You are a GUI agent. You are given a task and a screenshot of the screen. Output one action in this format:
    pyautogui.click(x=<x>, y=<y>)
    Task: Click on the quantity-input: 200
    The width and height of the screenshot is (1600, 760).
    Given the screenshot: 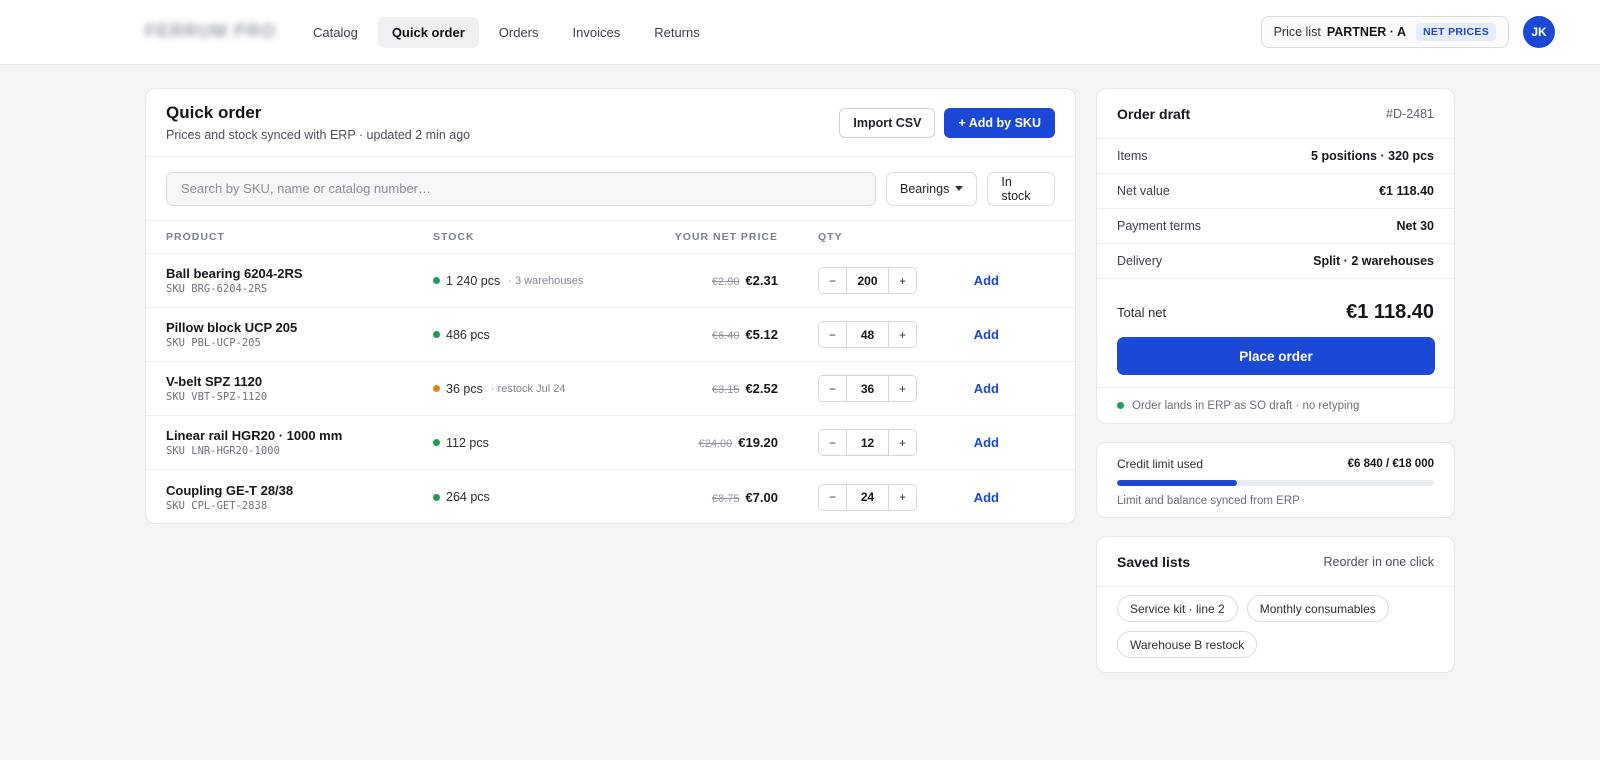 What is the action you would take?
    pyautogui.click(x=867, y=280)
    